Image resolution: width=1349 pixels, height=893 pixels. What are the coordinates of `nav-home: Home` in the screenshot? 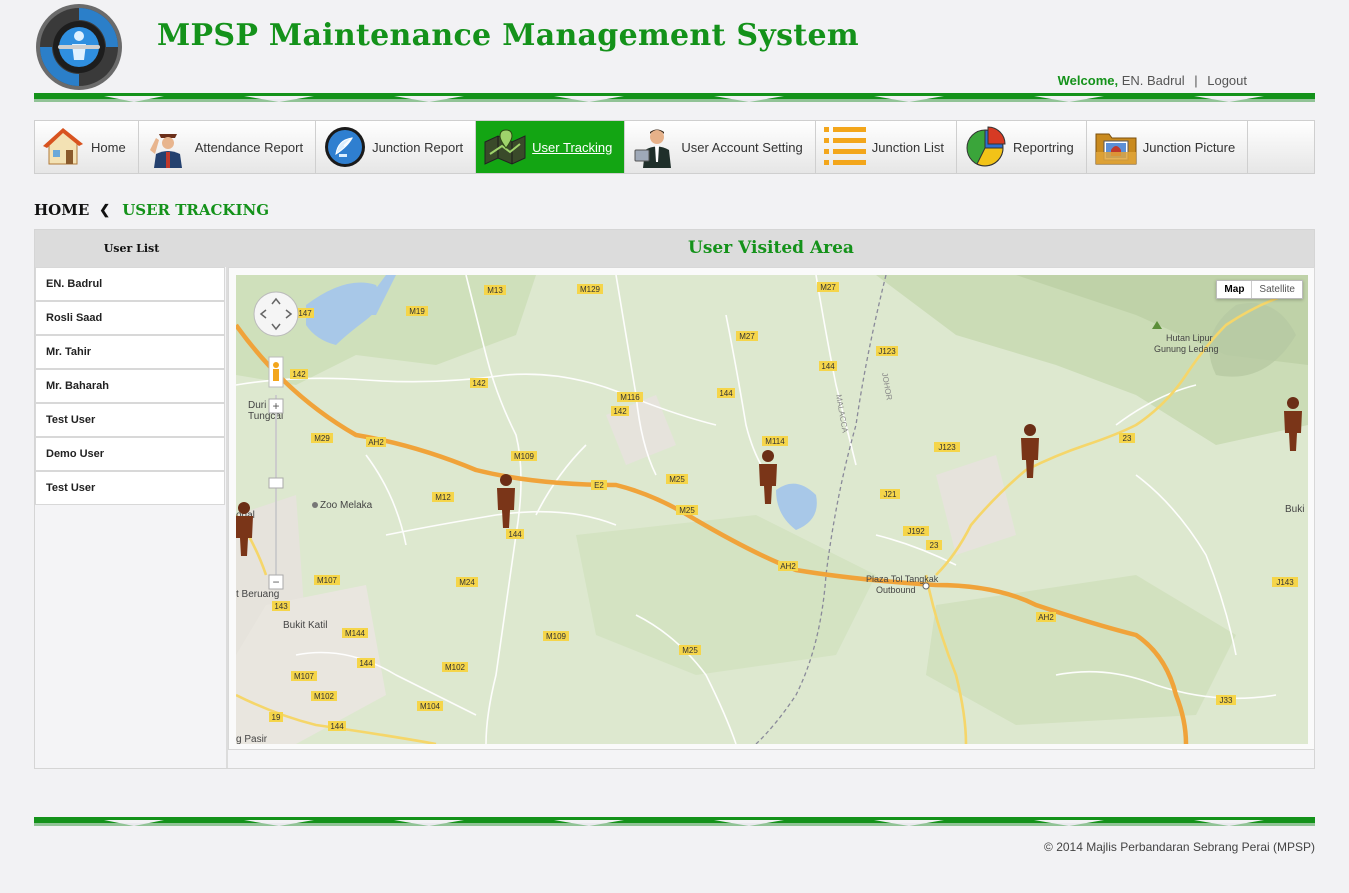 It's located at (87, 147).